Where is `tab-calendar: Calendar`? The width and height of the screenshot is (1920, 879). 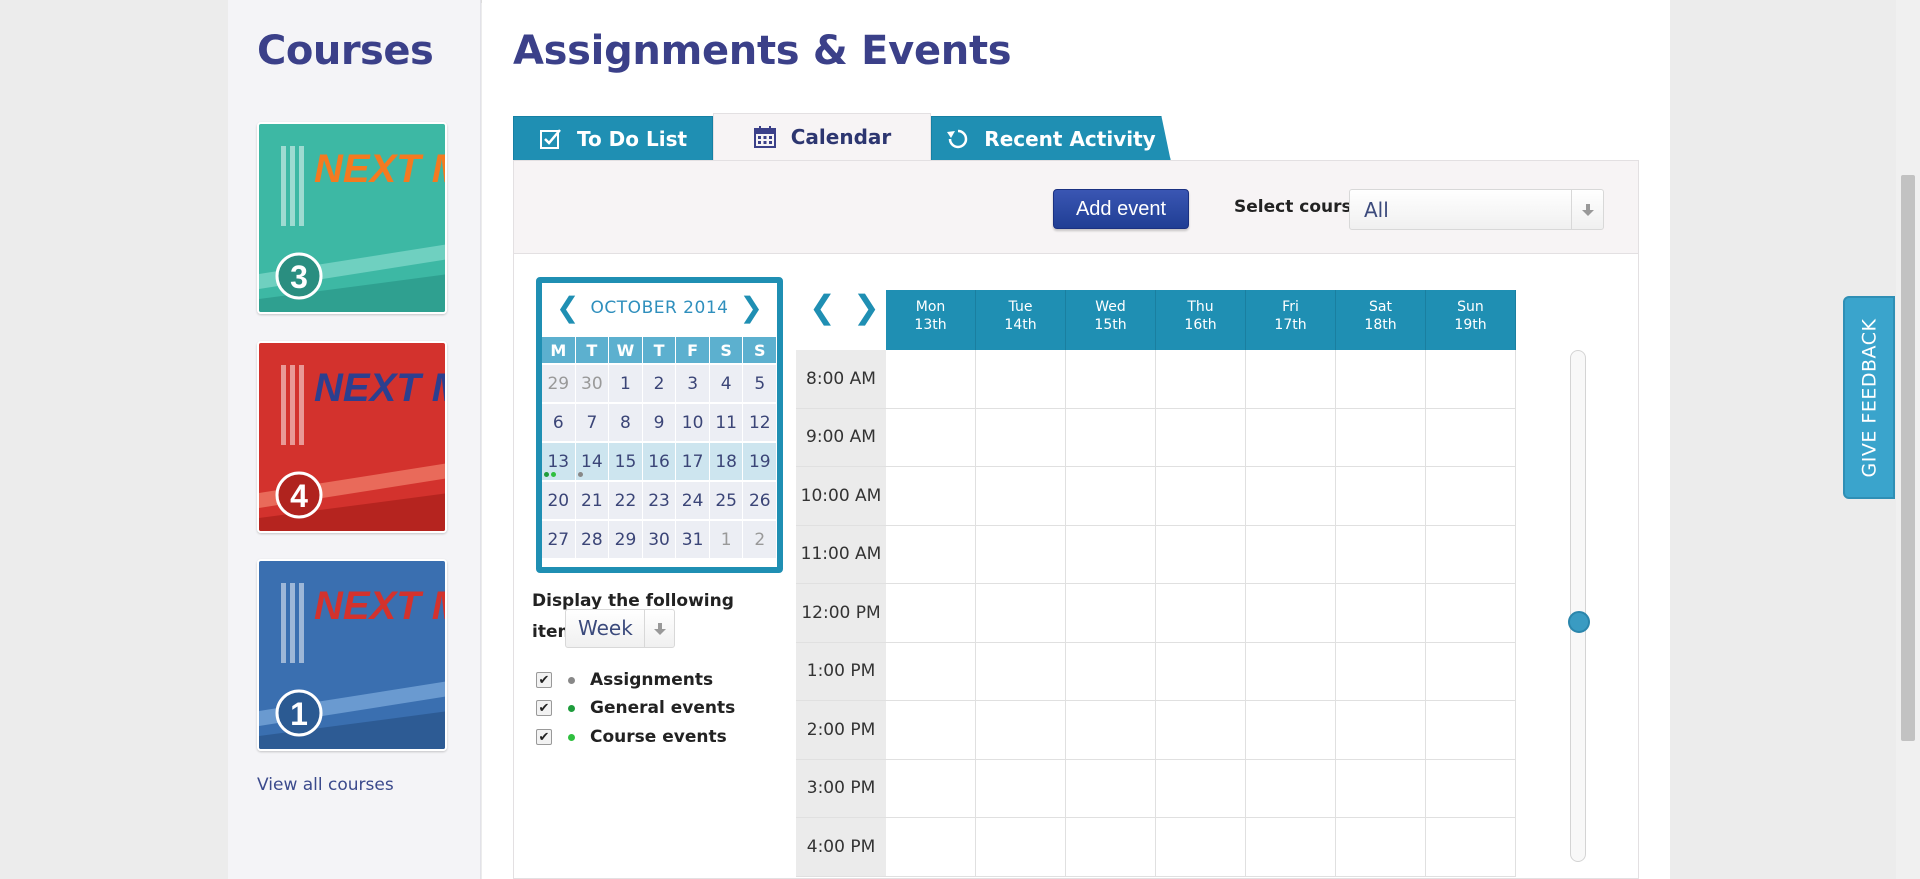
tab-calendar: Calendar is located at coordinates (822, 137).